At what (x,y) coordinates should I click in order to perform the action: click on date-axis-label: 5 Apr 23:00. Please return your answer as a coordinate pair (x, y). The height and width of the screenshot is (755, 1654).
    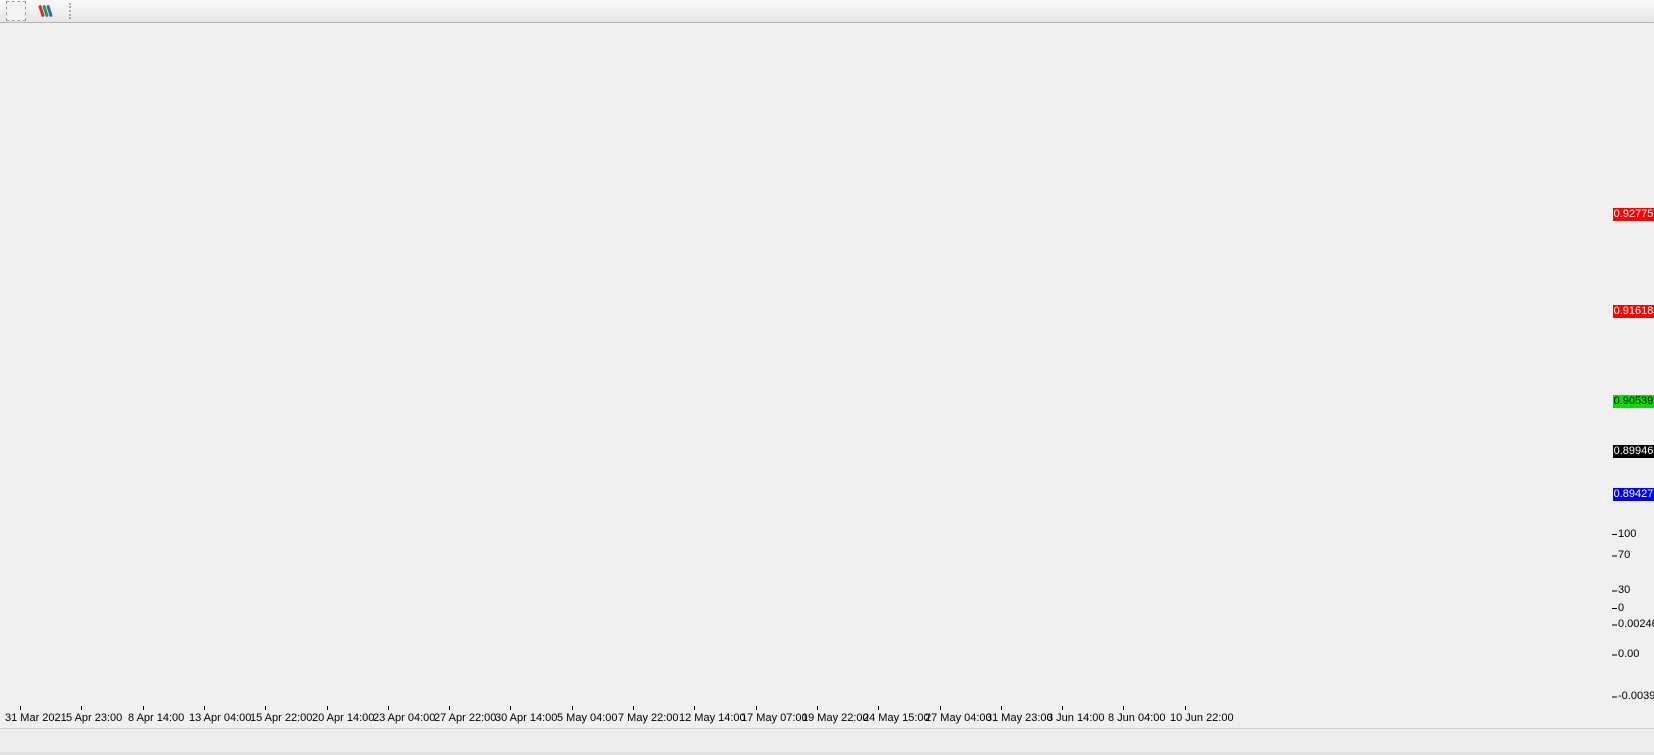
    Looking at the image, I should click on (94, 718).